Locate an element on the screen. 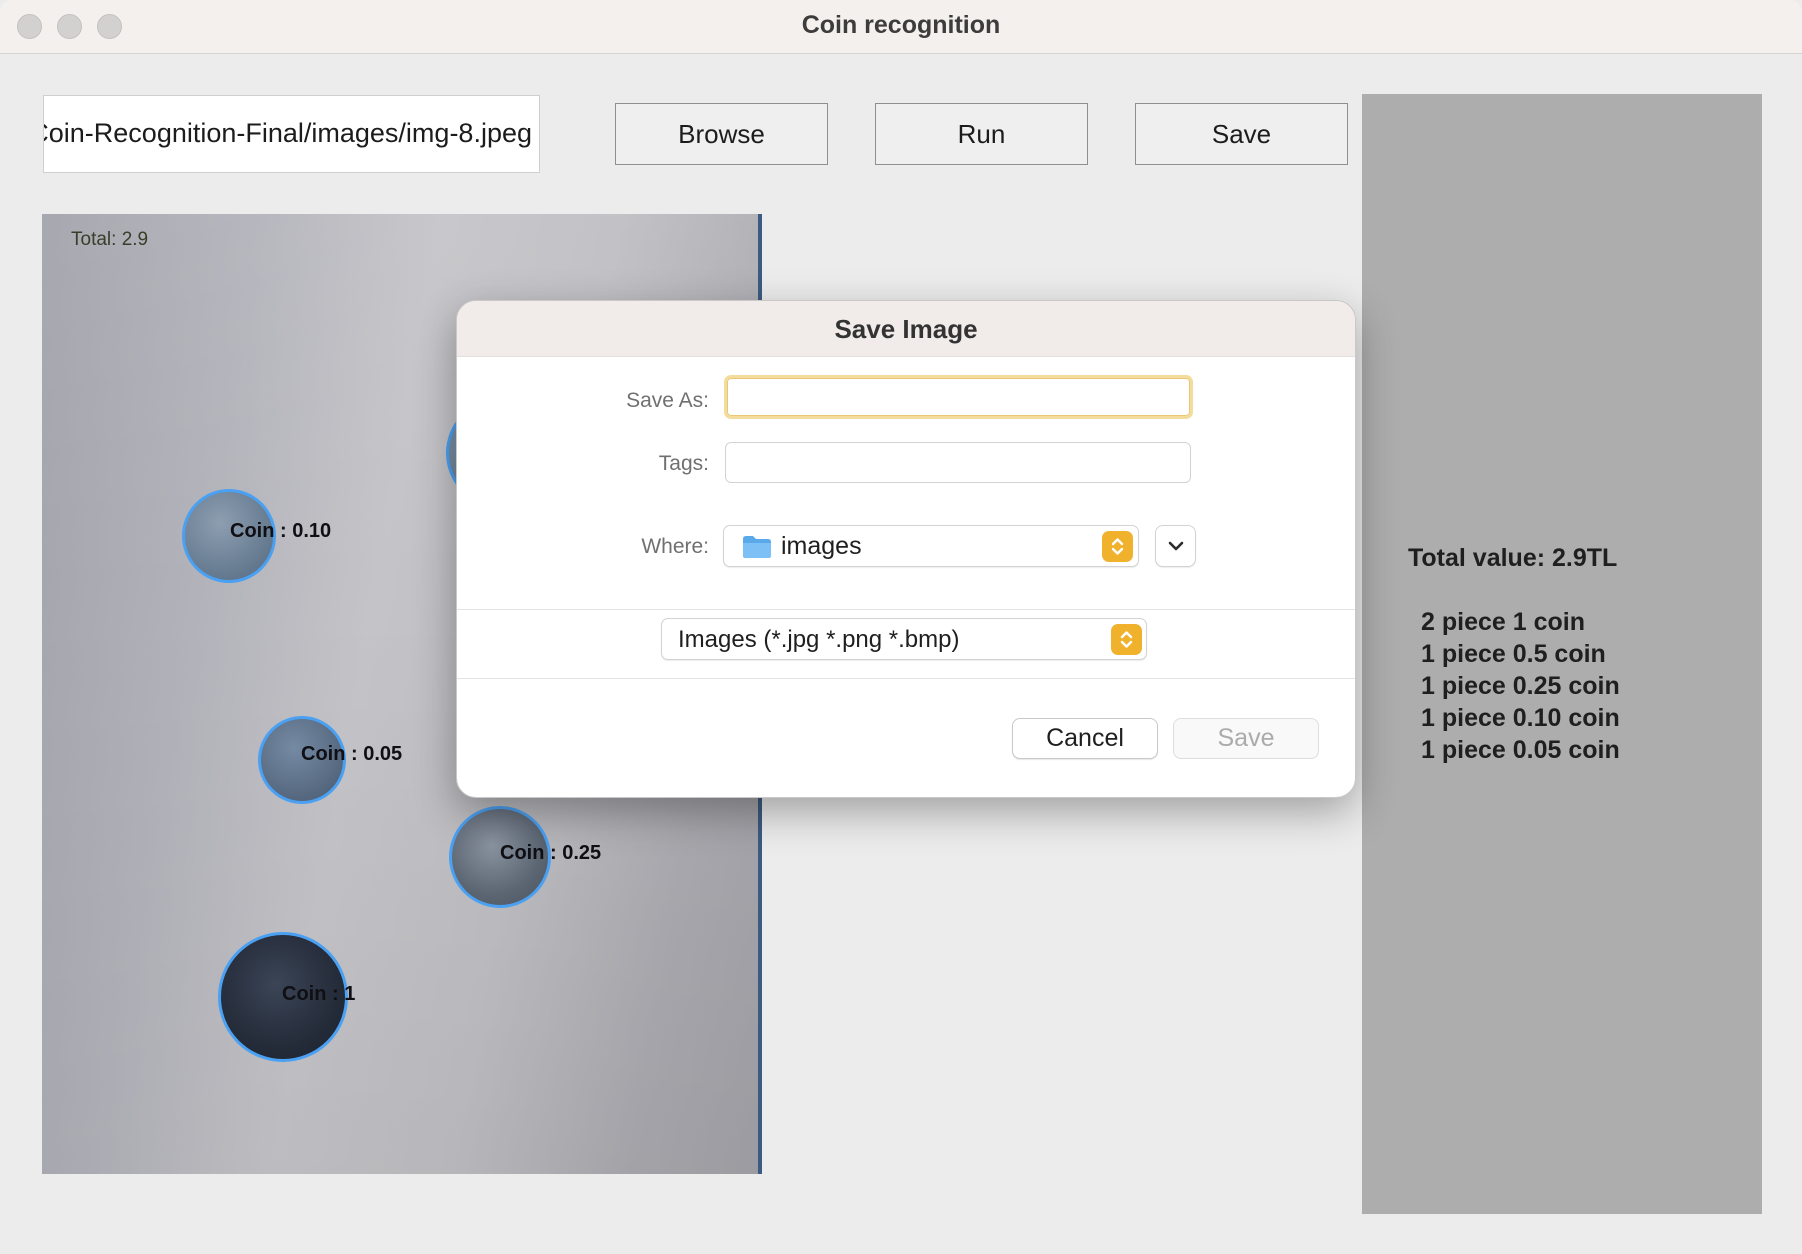 Image resolution: width=1802 pixels, height=1254 pixels. where-label: Where: is located at coordinates (675, 546).